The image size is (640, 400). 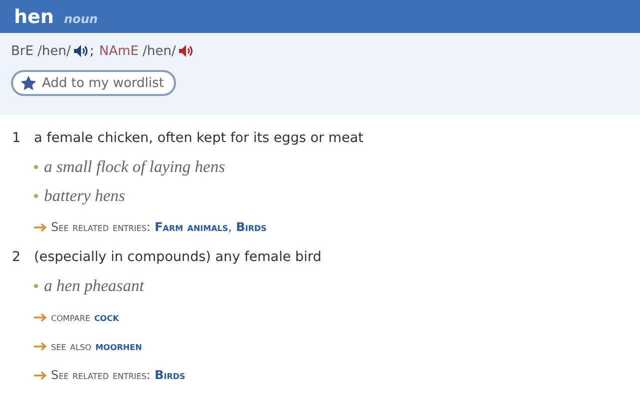 I want to click on sense-number: 1, so click(x=17, y=138).